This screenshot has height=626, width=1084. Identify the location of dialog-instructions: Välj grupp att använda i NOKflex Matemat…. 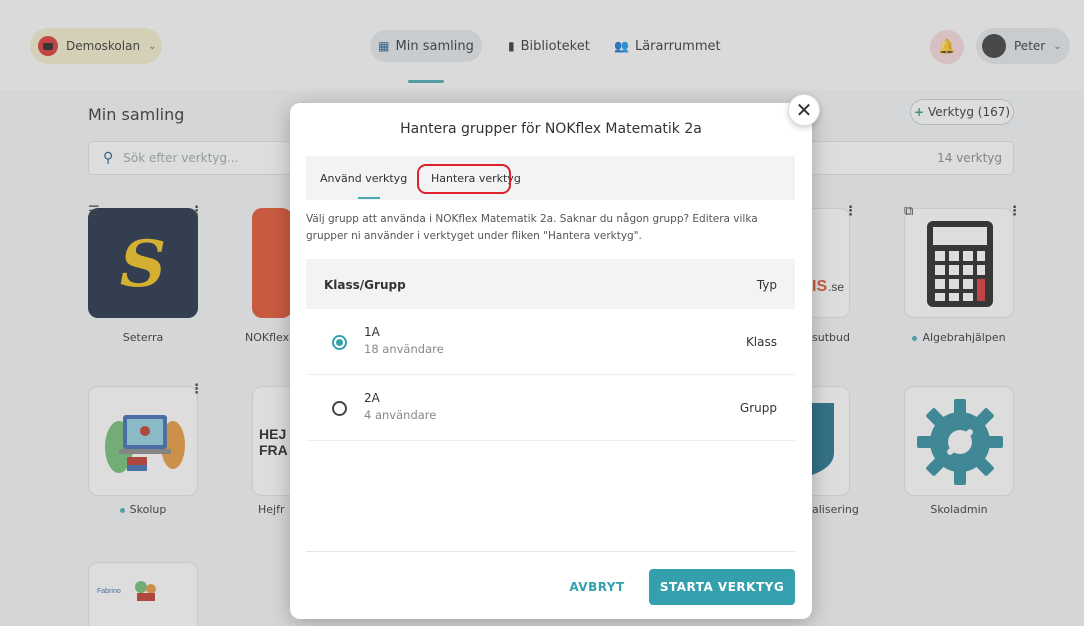
(532, 227).